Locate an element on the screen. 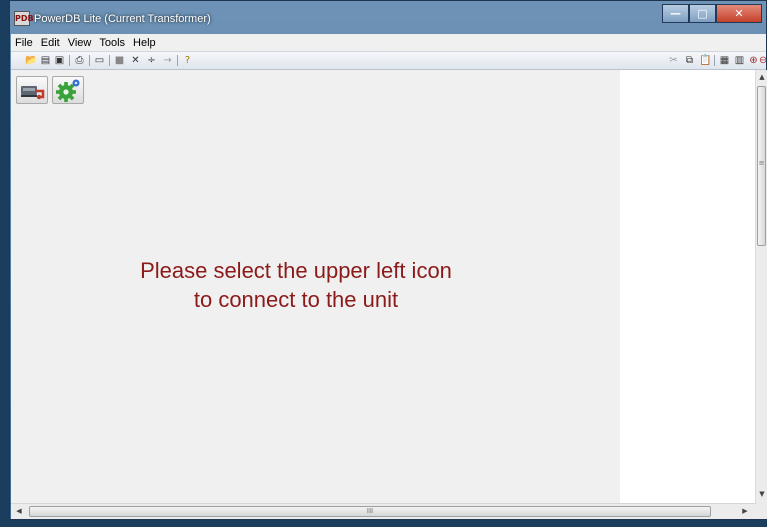 This screenshot has width=767, height=527. close-button: ✕ is located at coordinates (739, 13).